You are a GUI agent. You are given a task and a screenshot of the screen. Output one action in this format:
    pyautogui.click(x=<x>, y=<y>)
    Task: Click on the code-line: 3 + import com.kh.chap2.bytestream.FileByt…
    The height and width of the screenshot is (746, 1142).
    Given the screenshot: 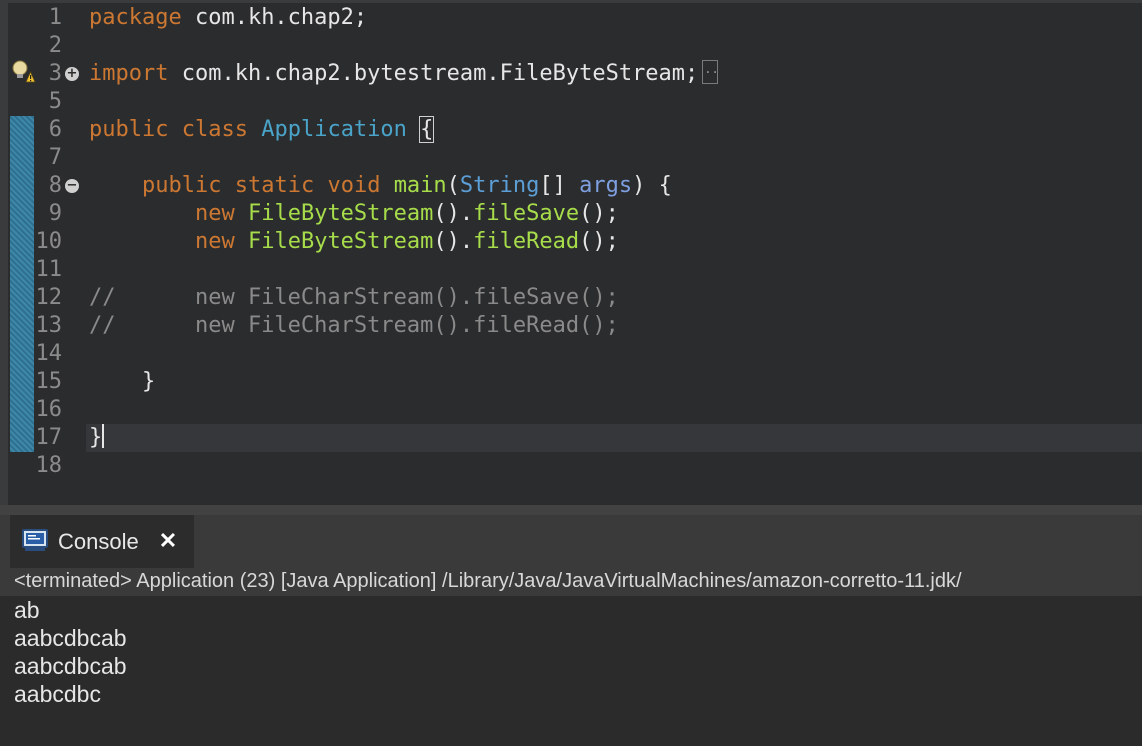 What is the action you would take?
    pyautogui.click(x=571, y=71)
    